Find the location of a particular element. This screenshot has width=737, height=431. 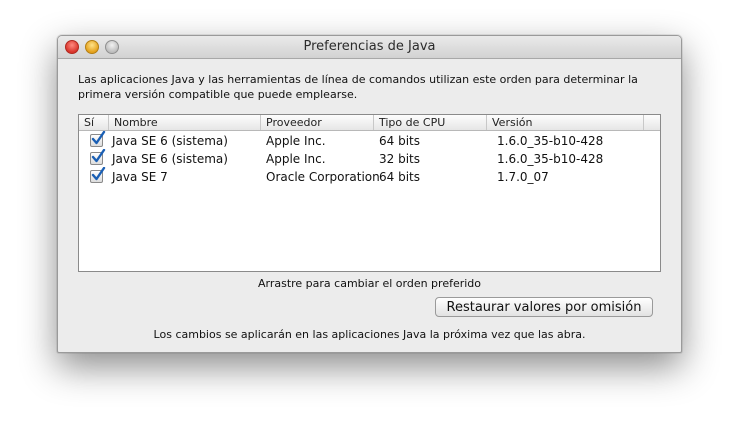

table-header: Sí Nombre Proveedor Tipo de CPU Versión is located at coordinates (369, 123).